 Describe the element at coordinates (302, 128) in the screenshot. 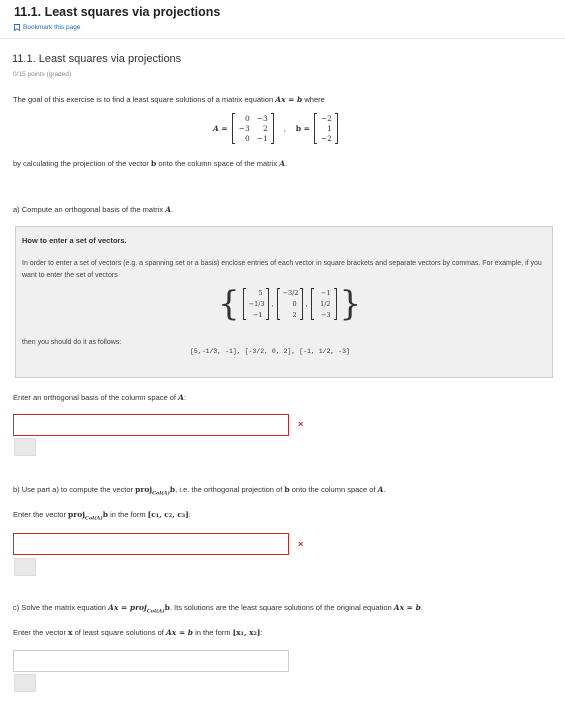

I see `vector-b-label: b =` at that location.